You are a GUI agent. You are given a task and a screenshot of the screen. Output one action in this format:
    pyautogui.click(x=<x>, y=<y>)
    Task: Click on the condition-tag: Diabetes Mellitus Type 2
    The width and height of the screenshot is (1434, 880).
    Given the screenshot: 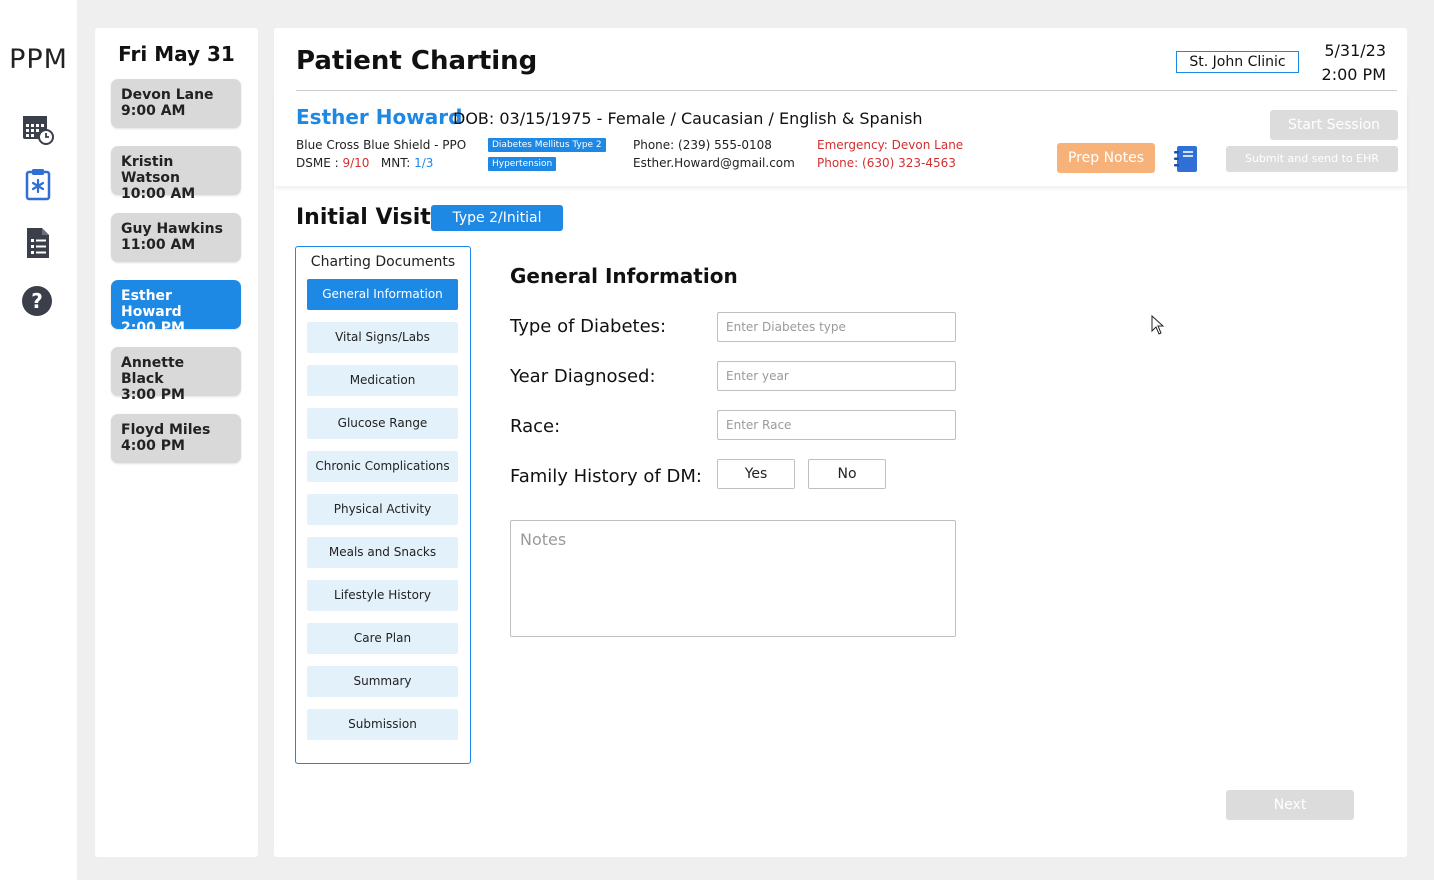 What is the action you would take?
    pyautogui.click(x=547, y=145)
    